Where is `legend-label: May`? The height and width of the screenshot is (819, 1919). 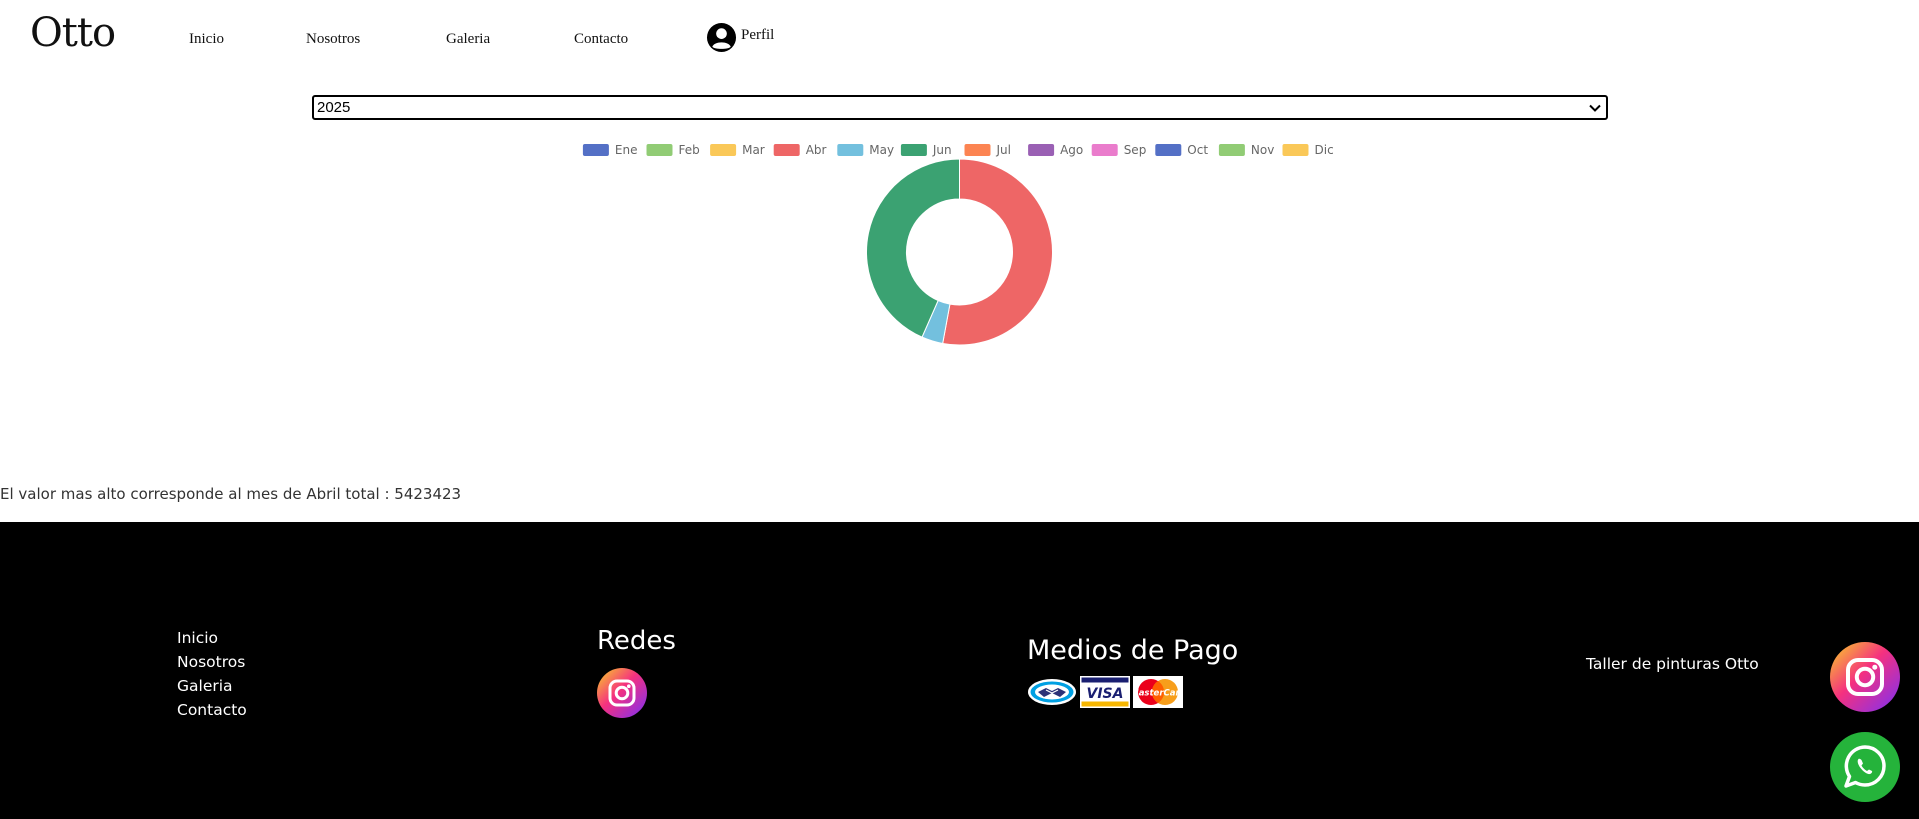 legend-label: May is located at coordinates (881, 150).